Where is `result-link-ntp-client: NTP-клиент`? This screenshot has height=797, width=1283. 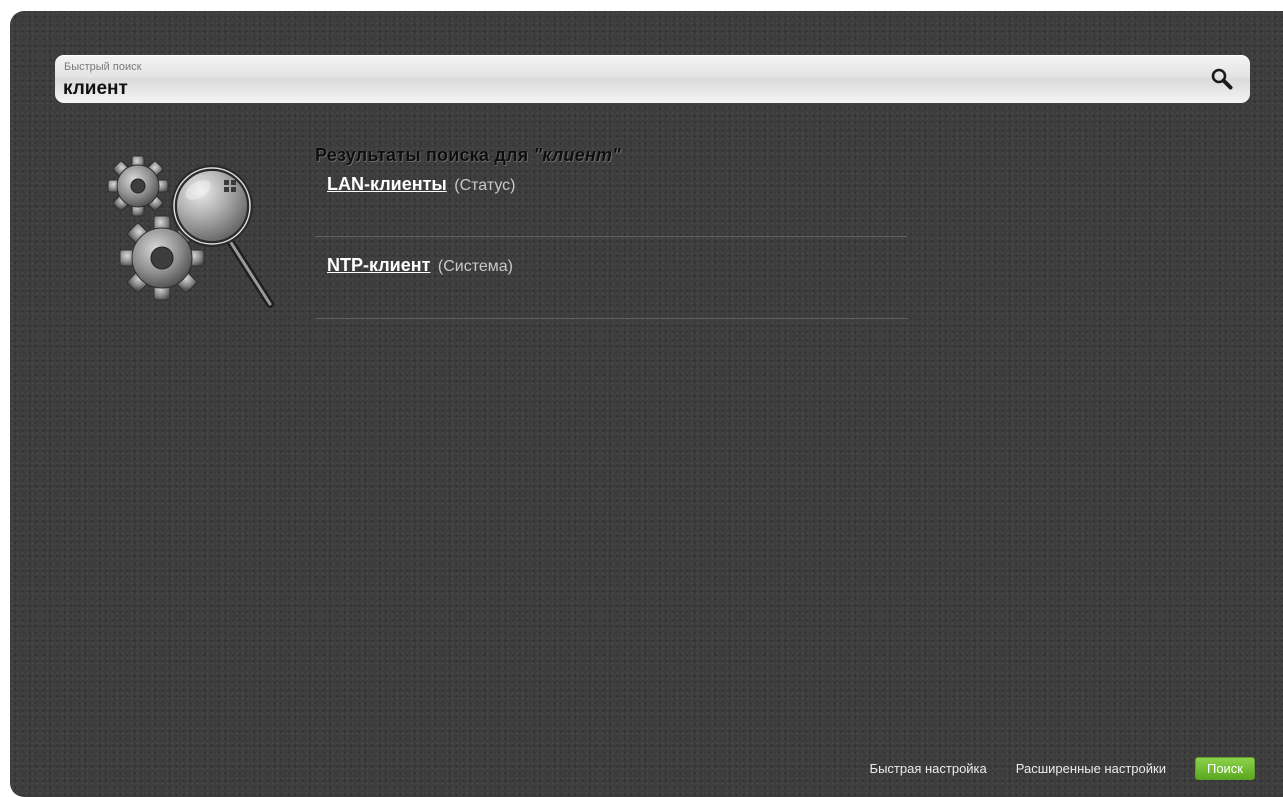
result-link-ntp-client: NTP-клиент is located at coordinates (378, 265).